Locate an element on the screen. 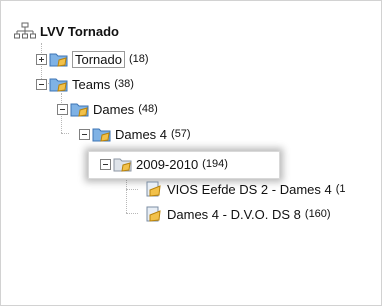 The width and height of the screenshot is (382, 306). tree-node-count: (194) is located at coordinates (215, 164).